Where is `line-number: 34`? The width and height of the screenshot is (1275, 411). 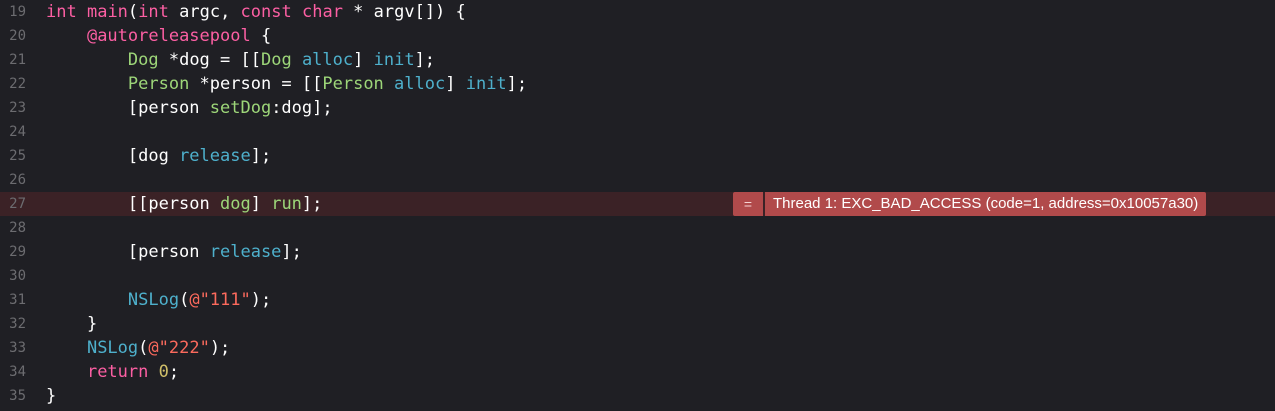 line-number: 34 is located at coordinates (17, 372).